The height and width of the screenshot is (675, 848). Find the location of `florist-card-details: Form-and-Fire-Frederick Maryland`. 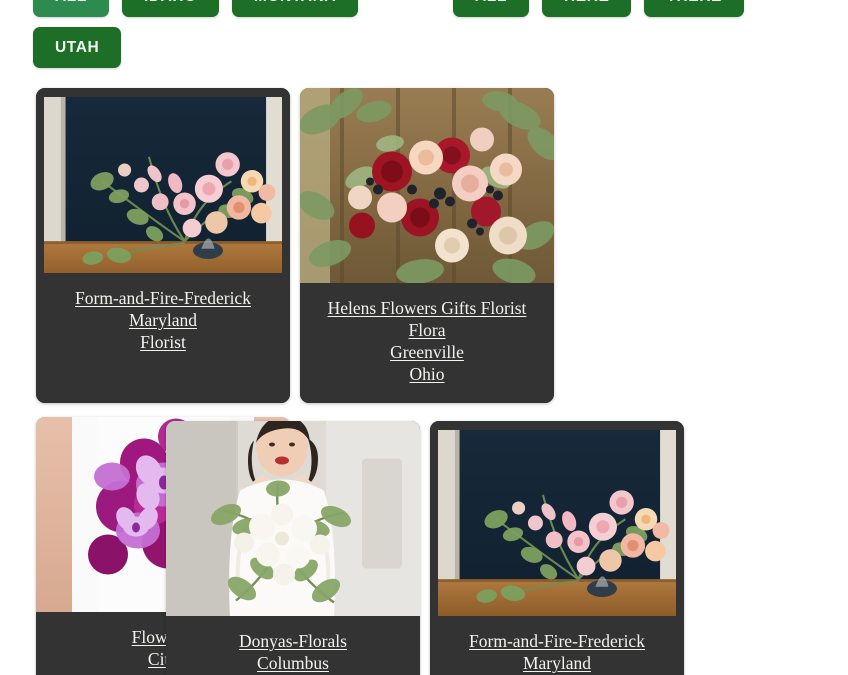

florist-card-details: Form-and-Fire-Frederick Maryland is located at coordinates (557, 645).